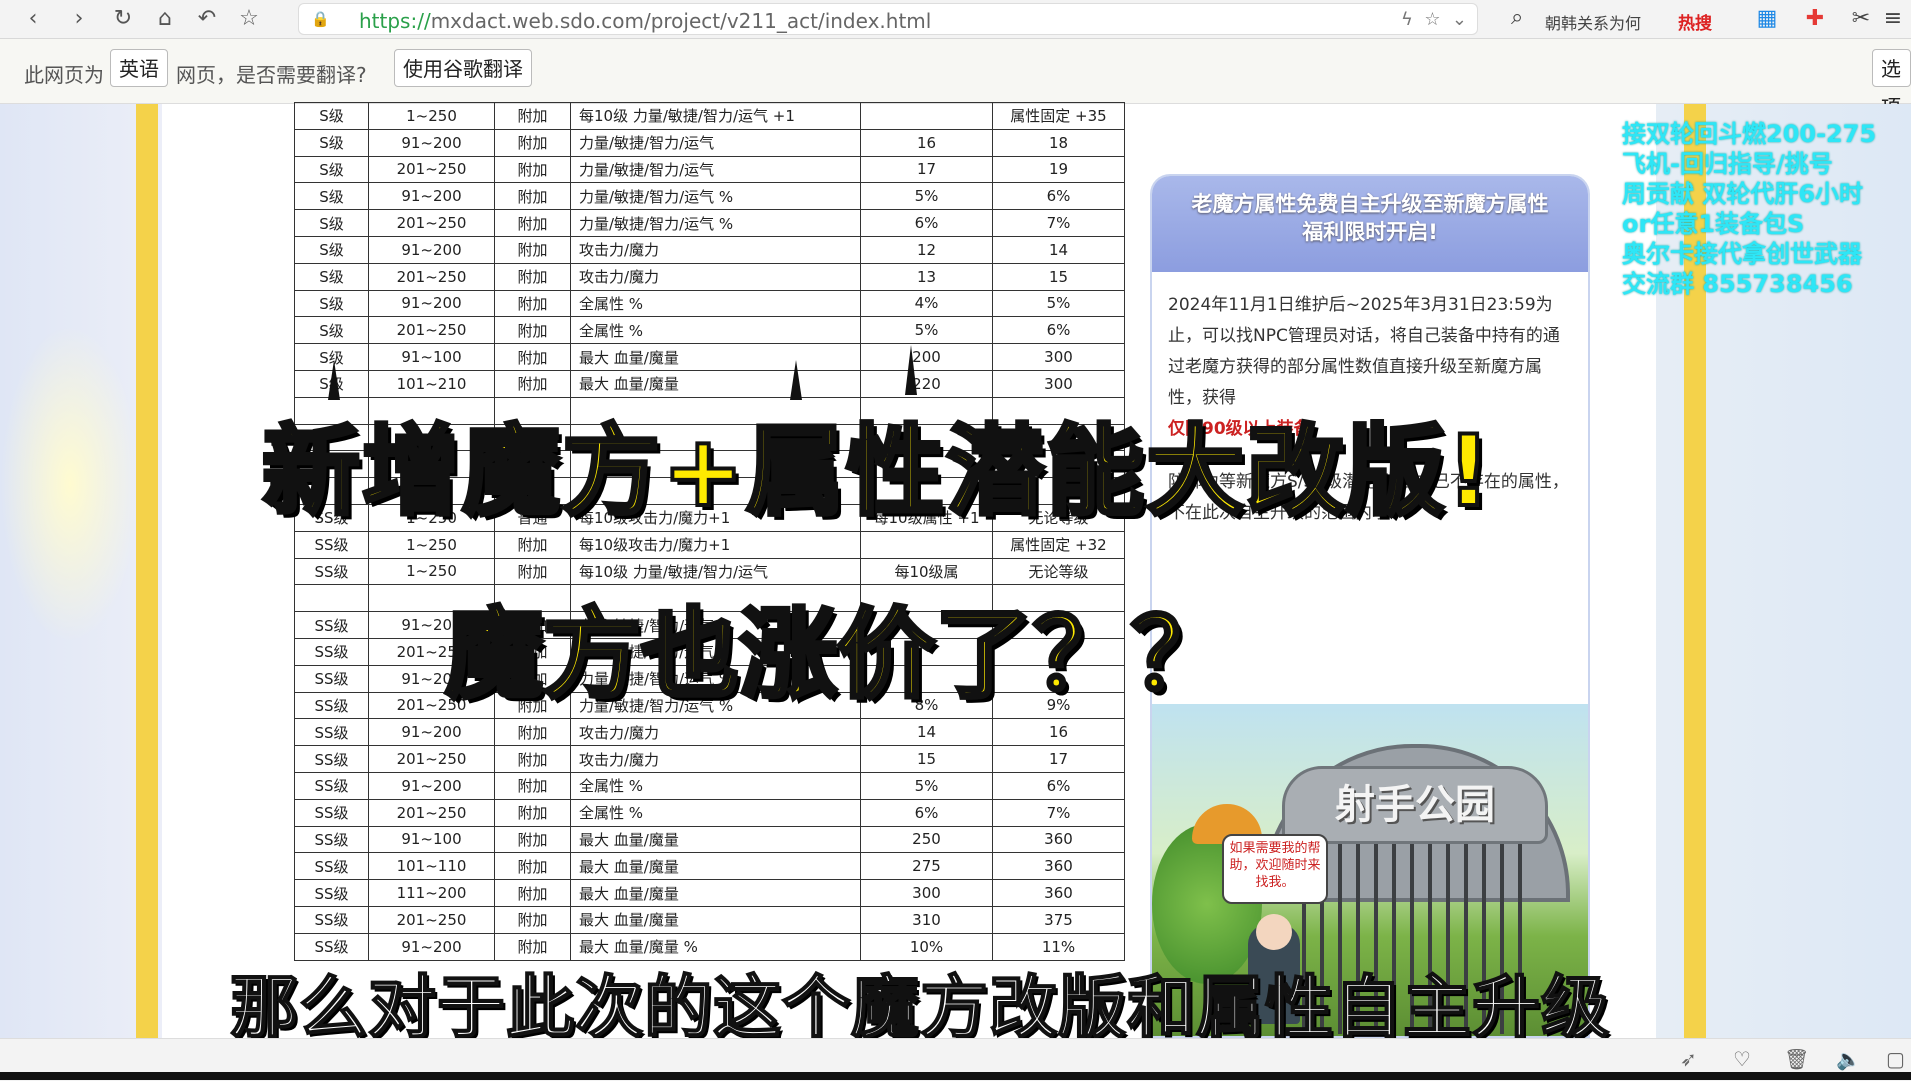 This screenshot has width=1911, height=1081. I want to click on heart-icon: ♡, so click(1742, 1059).